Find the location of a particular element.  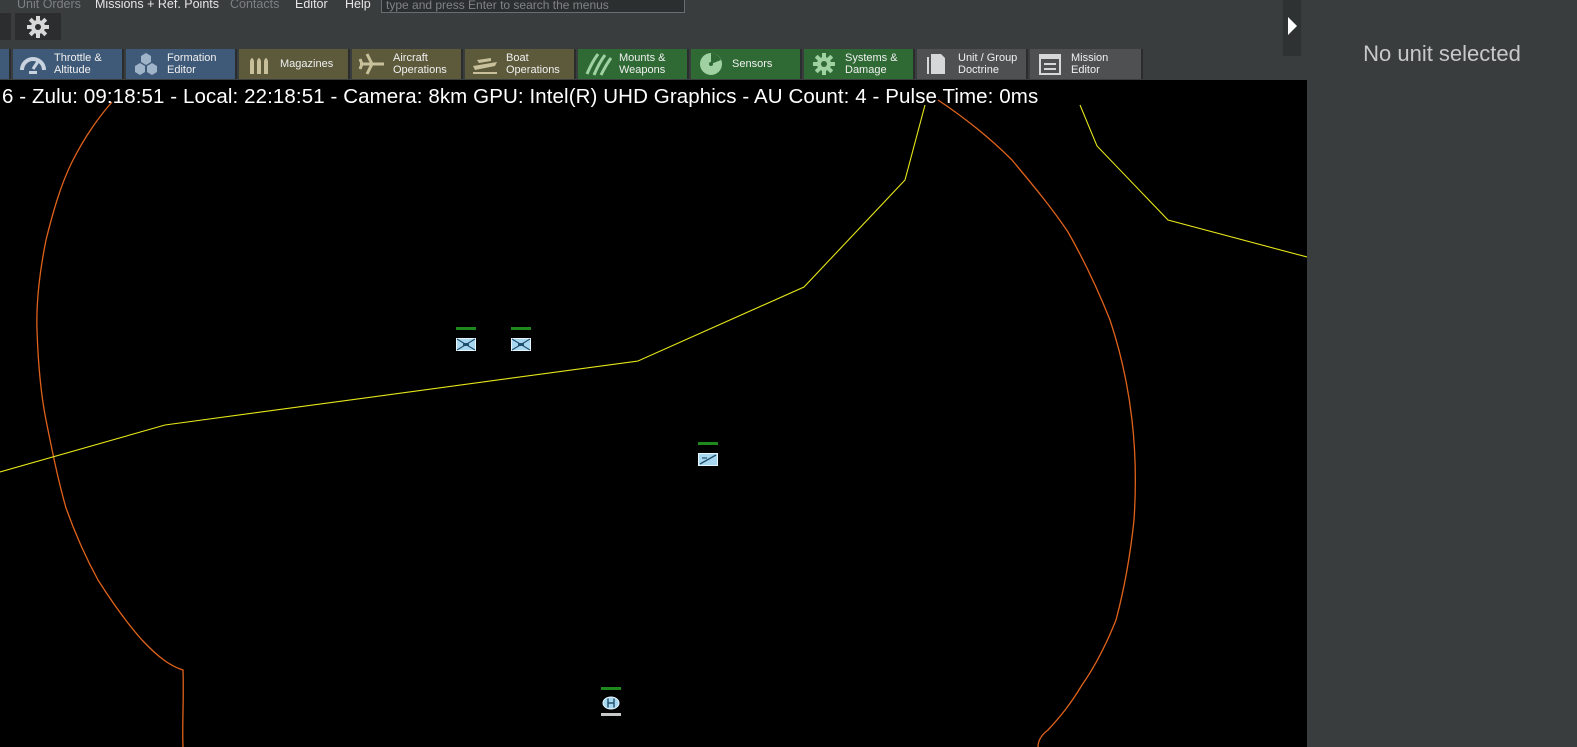

mission-label: Mission Editor is located at coordinates (1089, 64).